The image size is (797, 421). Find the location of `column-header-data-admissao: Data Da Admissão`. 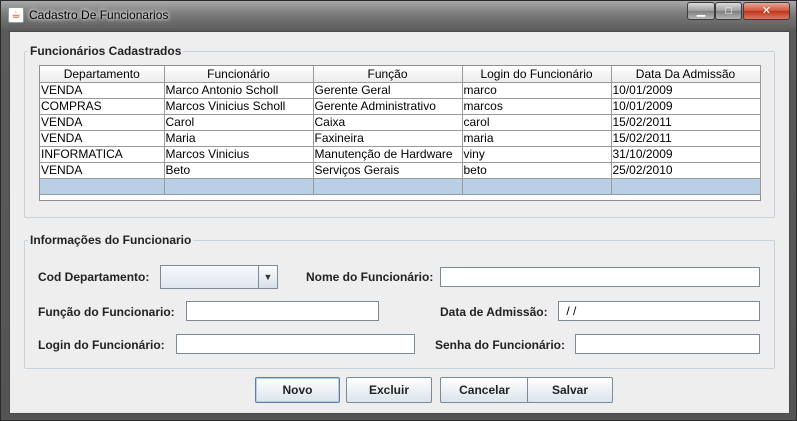

column-header-data-admissao: Data Da Admissão is located at coordinates (686, 74).